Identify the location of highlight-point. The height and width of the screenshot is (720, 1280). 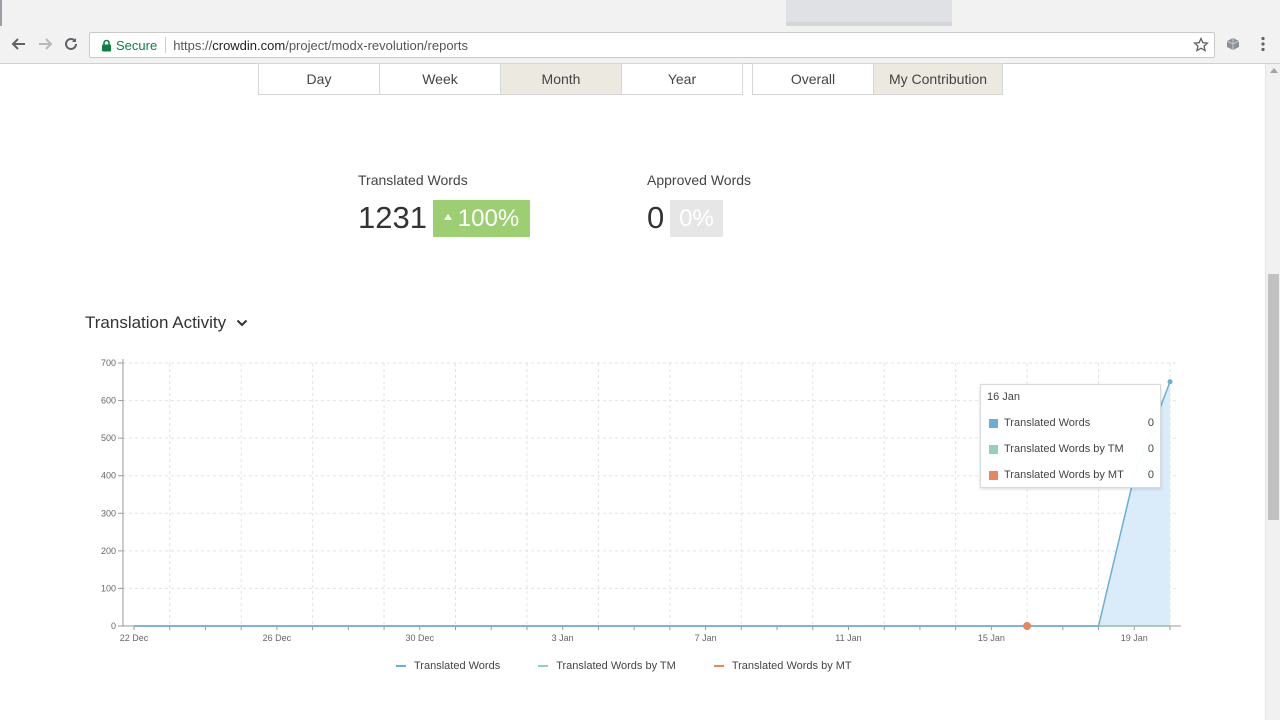
(1027, 626).